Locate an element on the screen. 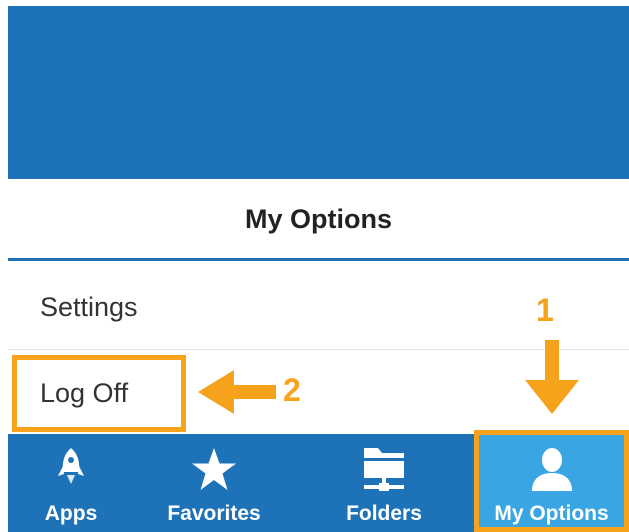 The height and width of the screenshot is (532, 629). tab-favorites: Favorites is located at coordinates (214, 483).